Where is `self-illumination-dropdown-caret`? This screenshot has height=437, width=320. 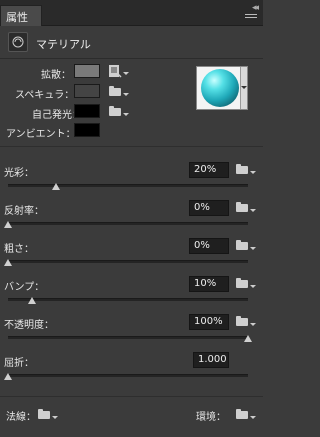 self-illumination-dropdown-caret is located at coordinates (126, 114).